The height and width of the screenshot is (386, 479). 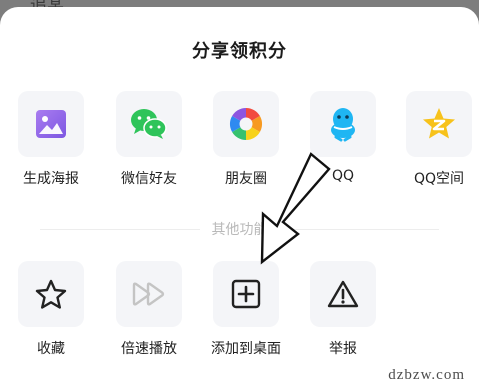 What do you see at coordinates (149, 179) in the screenshot?
I see `share-item-label: 微信好友` at bounding box center [149, 179].